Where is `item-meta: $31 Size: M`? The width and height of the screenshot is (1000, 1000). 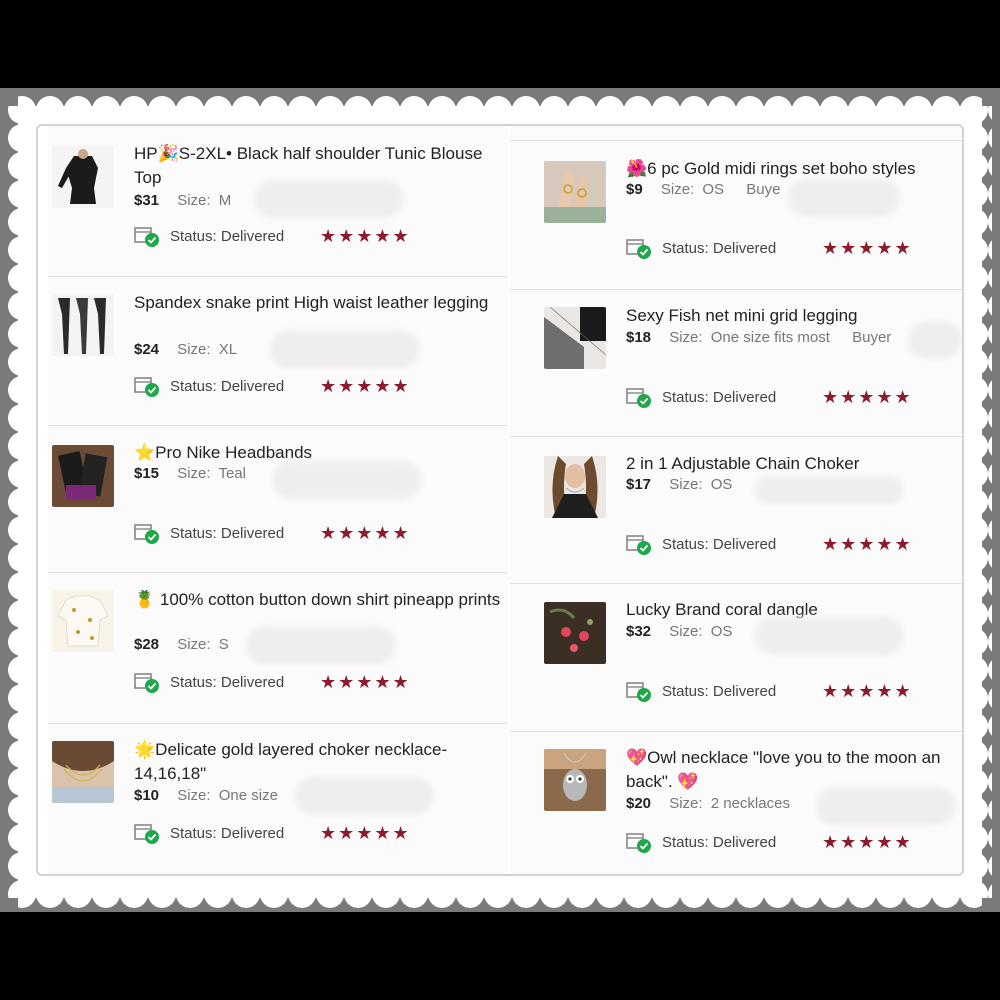
item-meta: $31 Size: M is located at coordinates (183, 200).